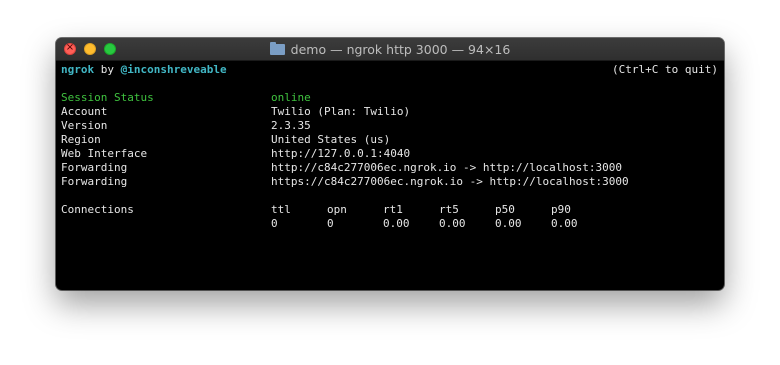 The image size is (780, 365). Describe the element at coordinates (78, 69) in the screenshot. I see `brand-name: ngrok` at that location.